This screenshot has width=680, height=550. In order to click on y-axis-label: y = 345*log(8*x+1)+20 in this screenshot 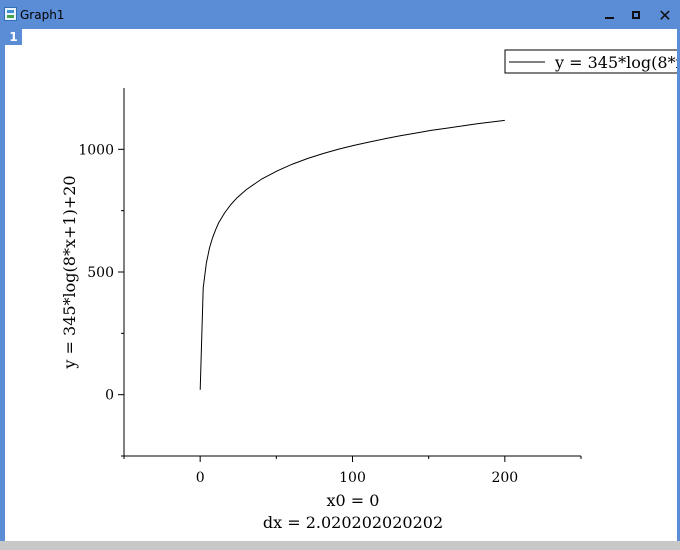, I will do `click(69, 272)`.